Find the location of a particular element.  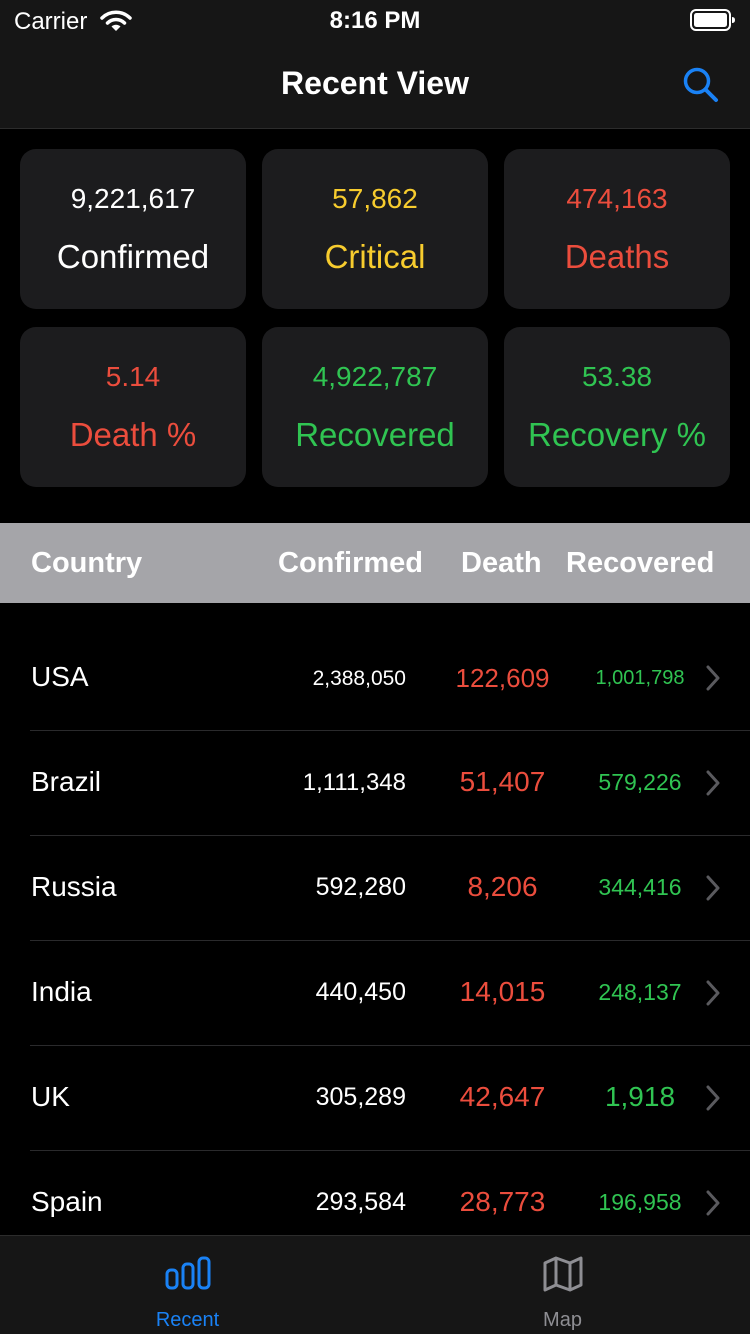

table-row: USA 2,388,050 122,609 1,001,798 is located at coordinates (375, 678).